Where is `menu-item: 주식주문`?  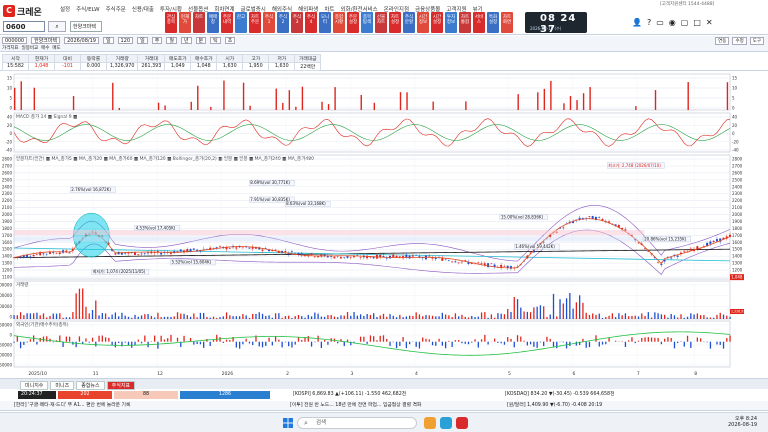
menu-item: 주식주문 is located at coordinates (116, 9).